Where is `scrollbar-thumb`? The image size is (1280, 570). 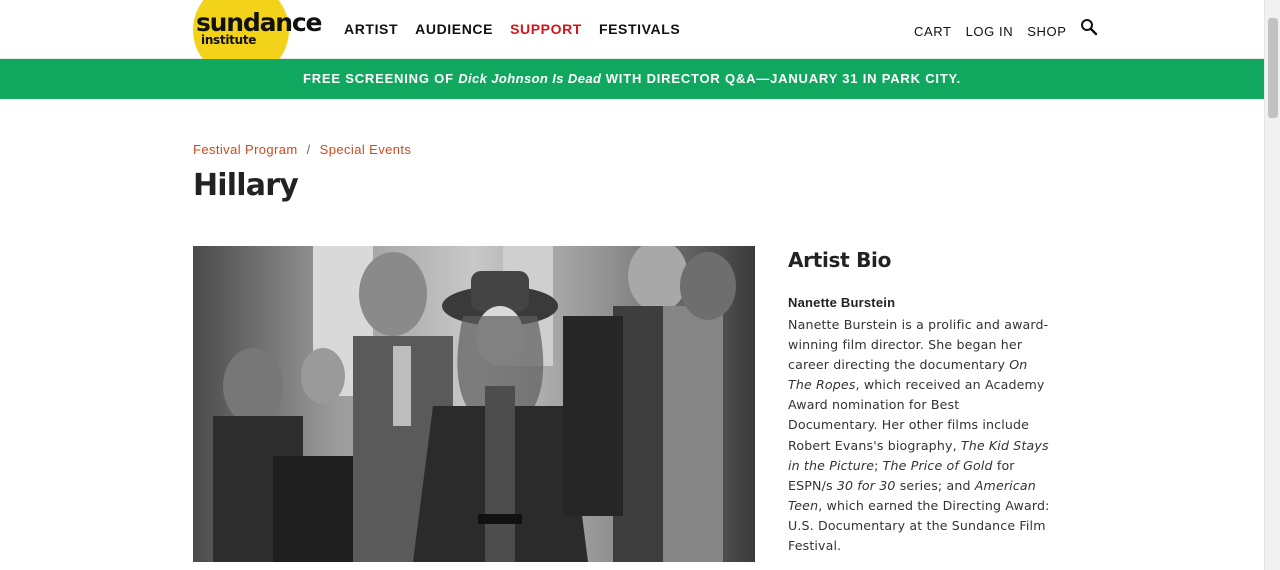 scrollbar-thumb is located at coordinates (1273, 68).